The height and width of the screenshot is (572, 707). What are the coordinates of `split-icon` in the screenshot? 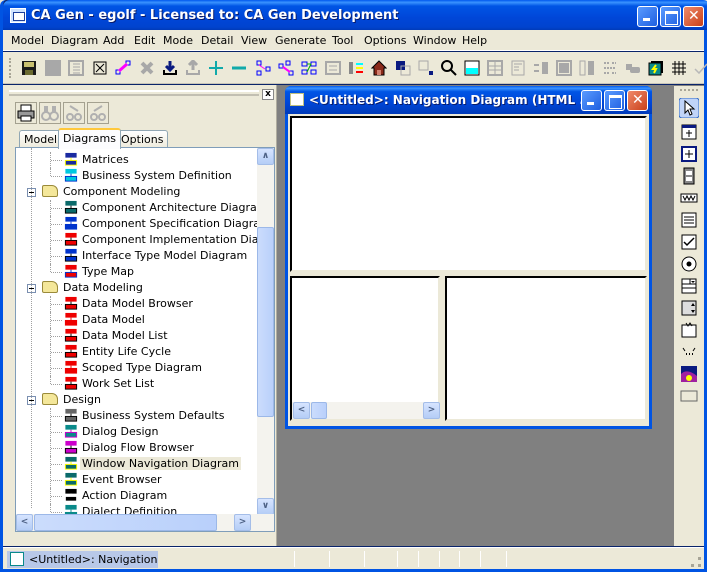 It's located at (587, 68).